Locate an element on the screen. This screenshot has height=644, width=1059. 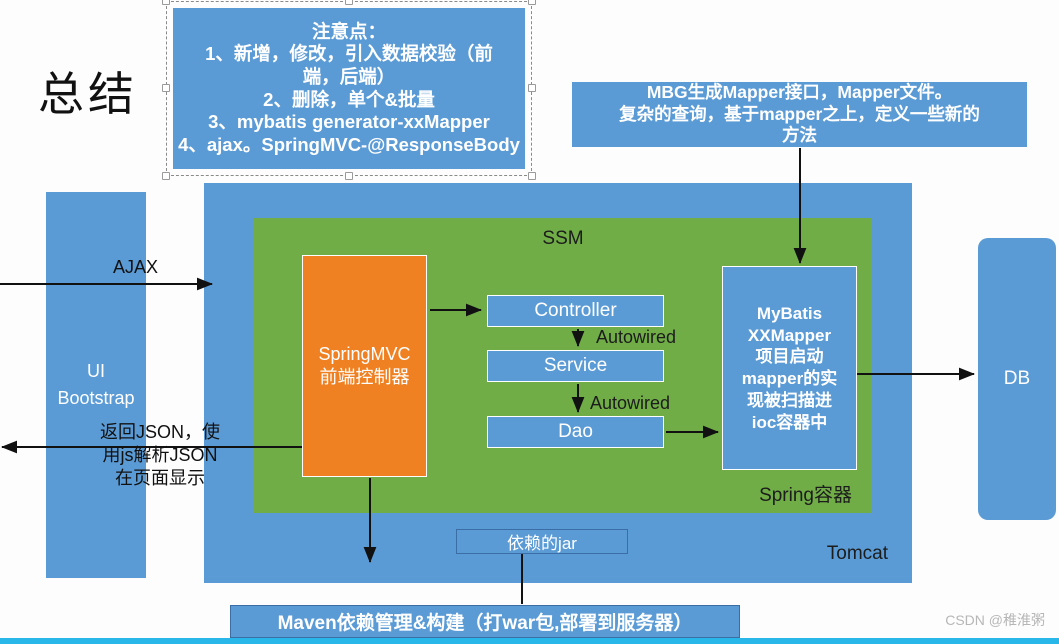
service-node: Service is located at coordinates (575, 366).